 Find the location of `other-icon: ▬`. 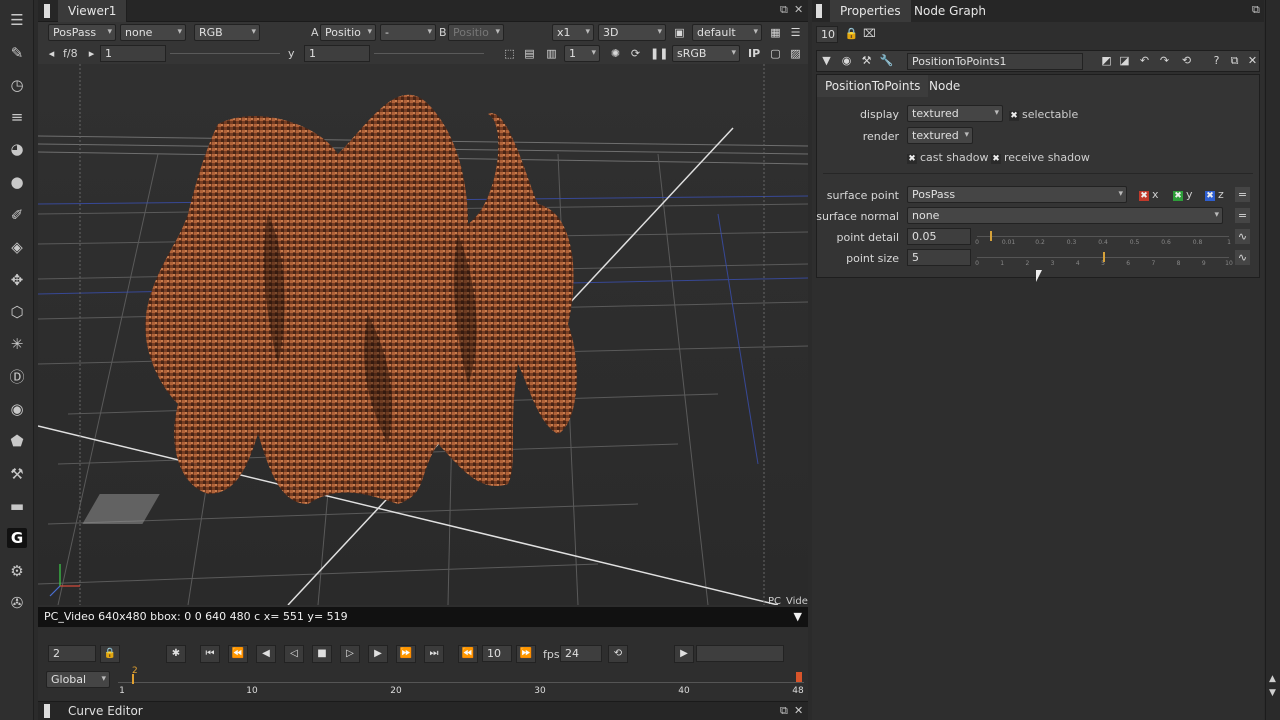

other-icon: ▬ is located at coordinates (17, 506).